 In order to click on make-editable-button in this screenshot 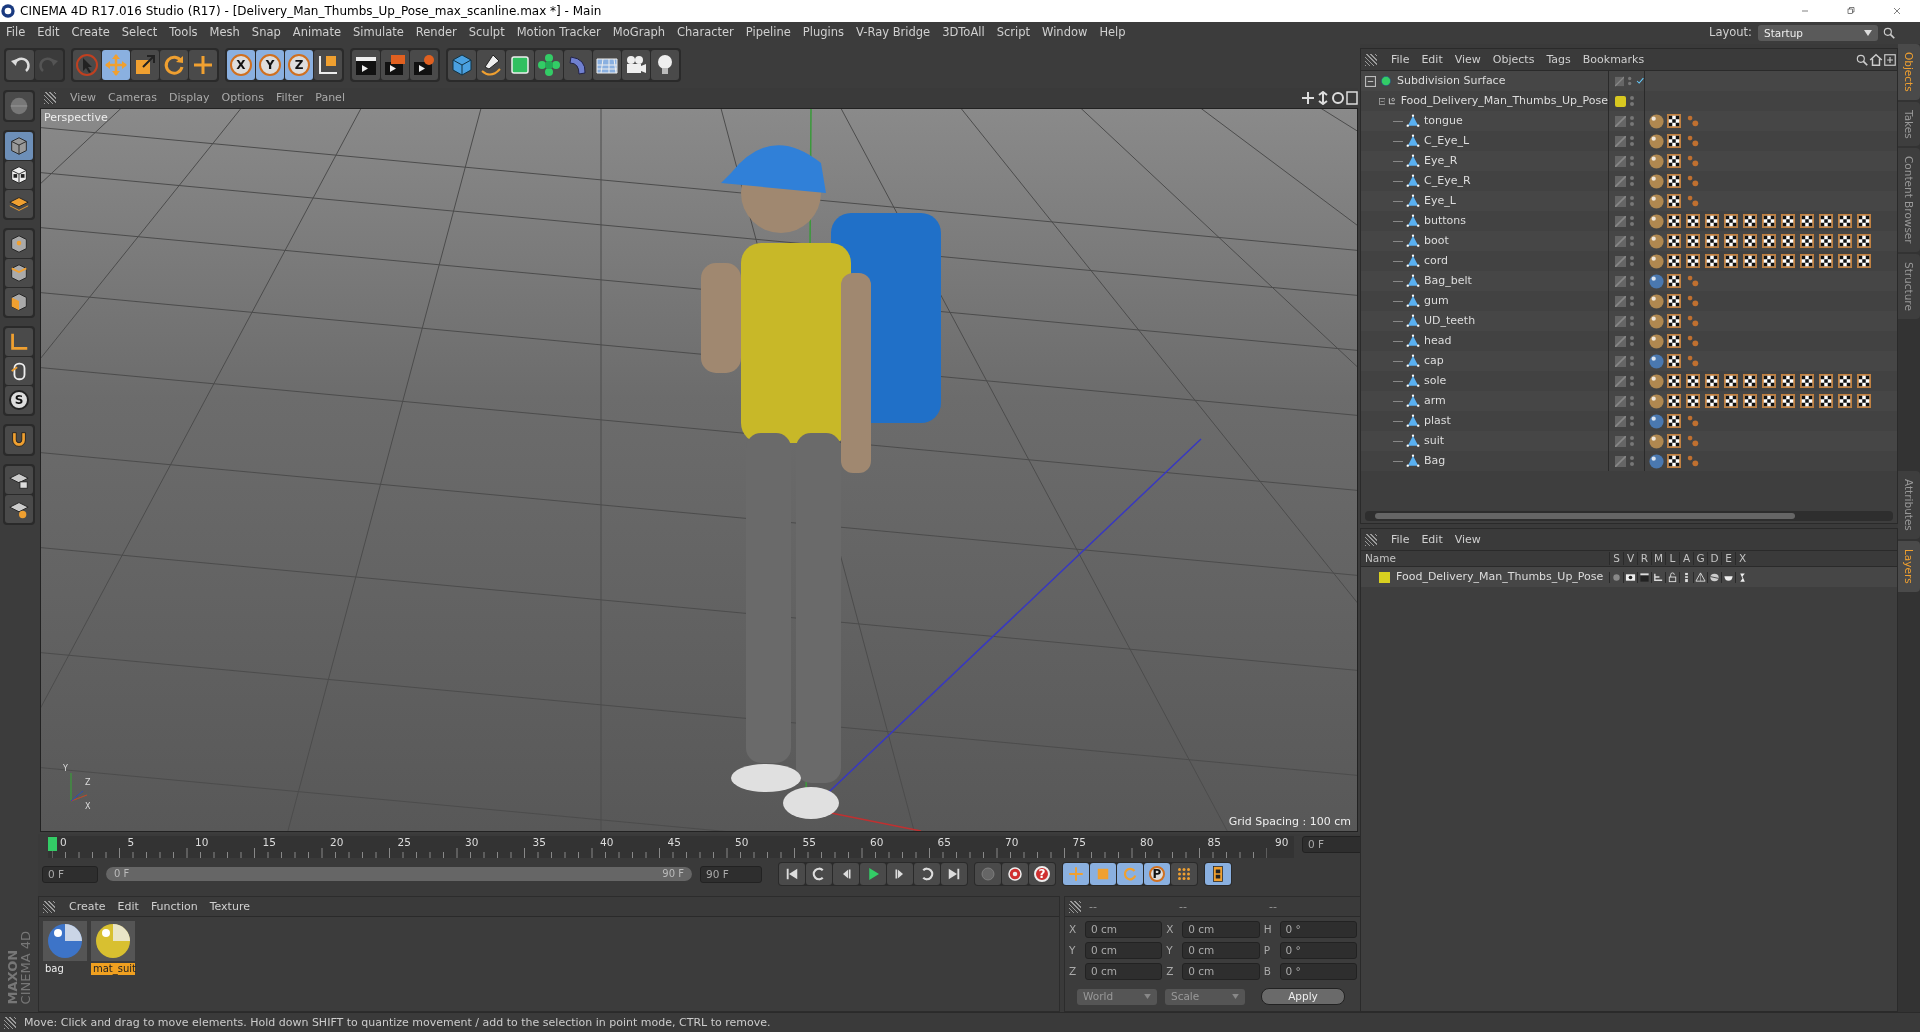, I will do `click(19, 106)`.